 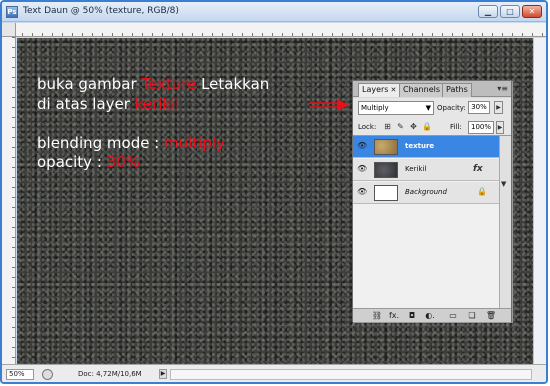 What do you see at coordinates (375, 108) in the screenshot?
I see `blend-mode-value: Multiply` at bounding box center [375, 108].